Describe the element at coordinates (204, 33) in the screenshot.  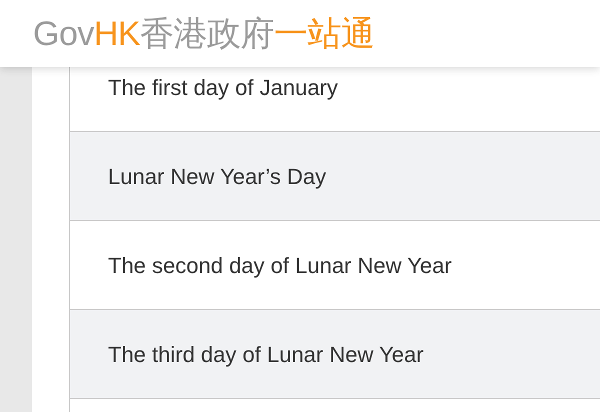
I see `site-logo: GovHK香港政府一站通` at that location.